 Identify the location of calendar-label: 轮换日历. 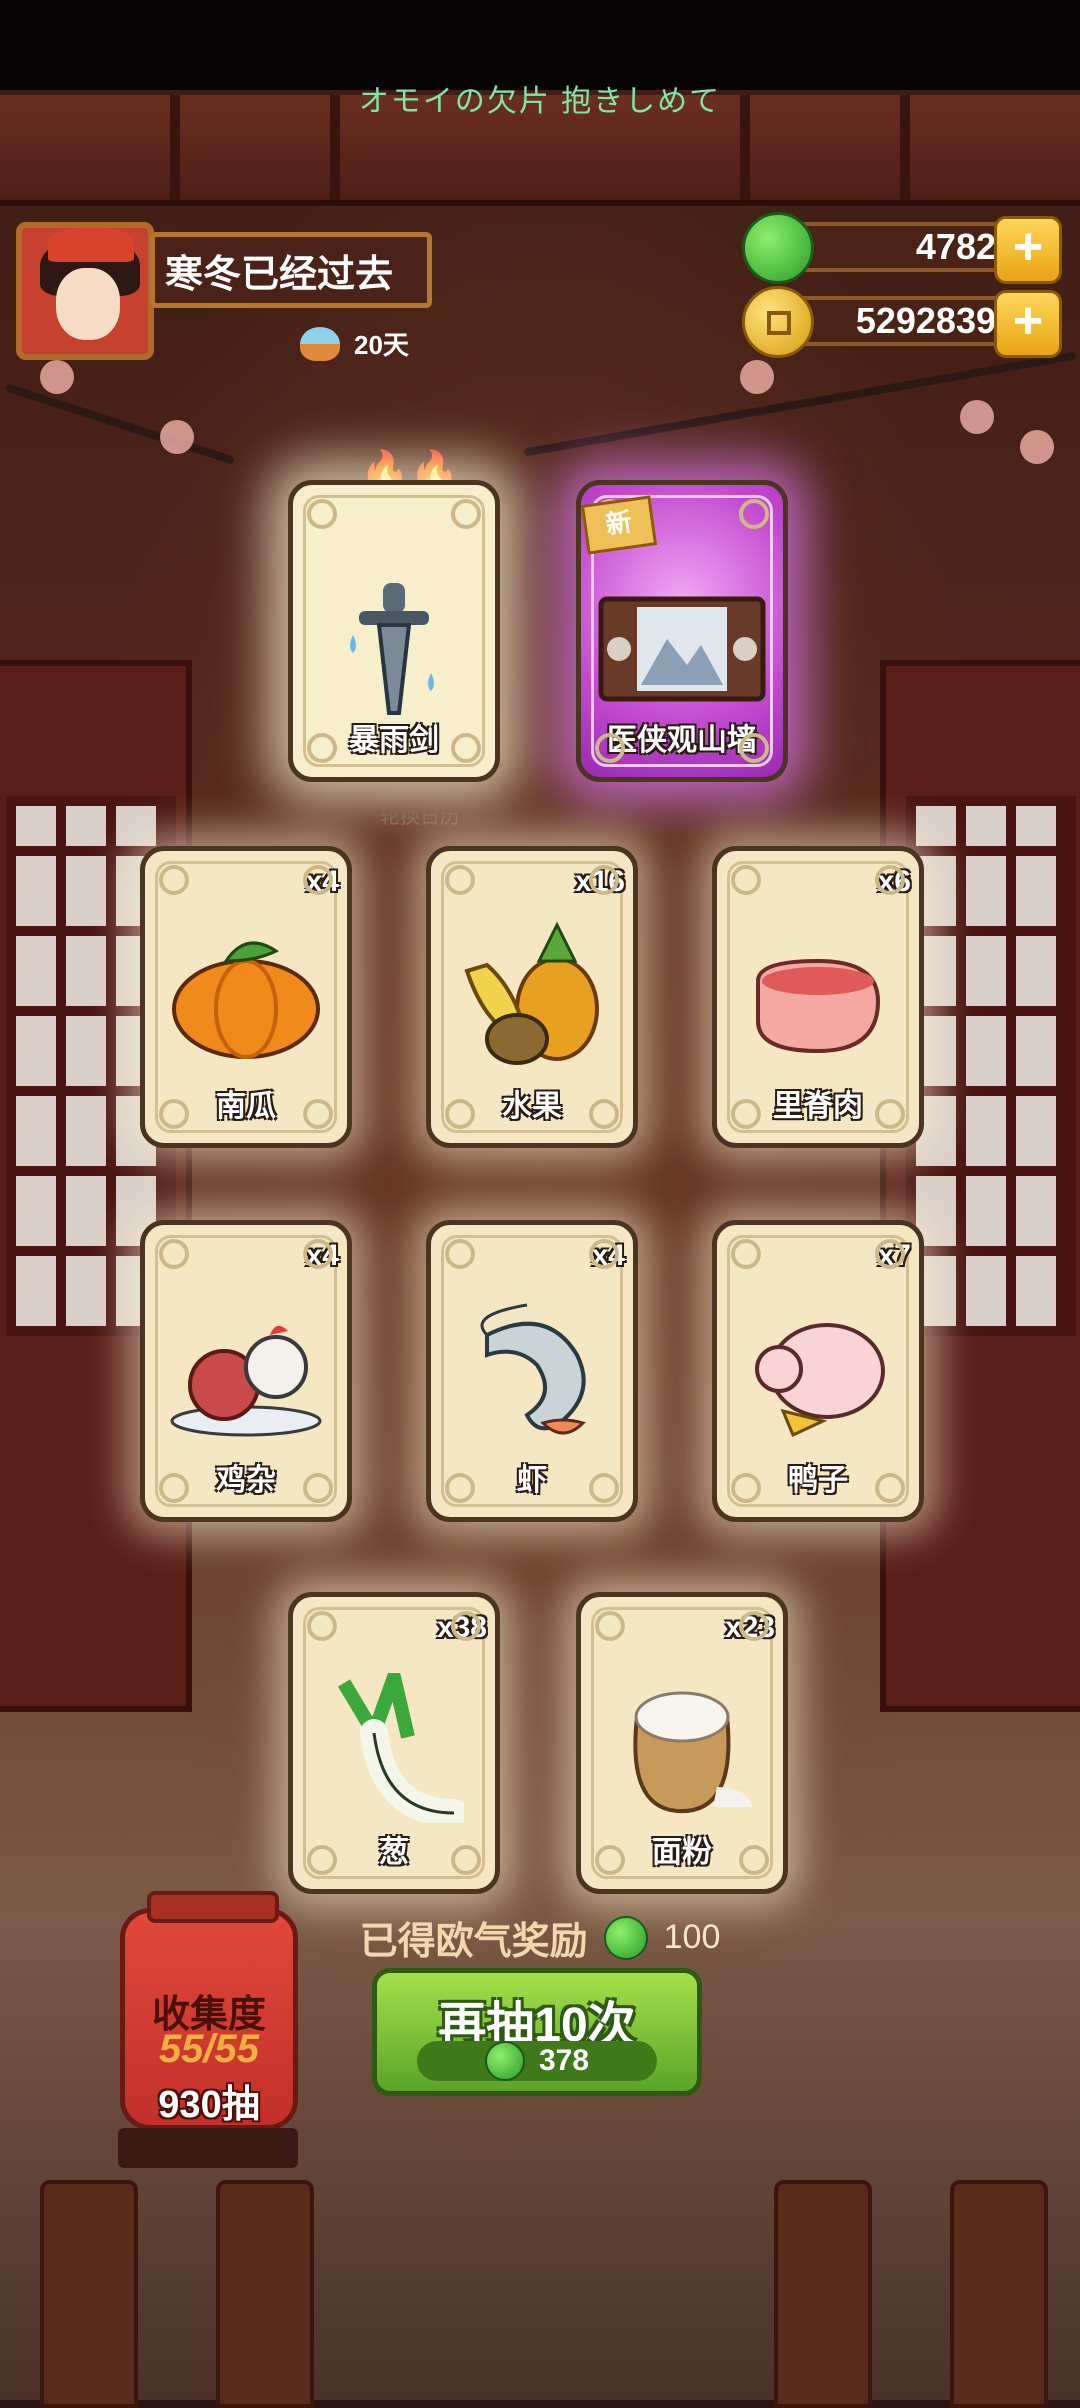
(420, 817).